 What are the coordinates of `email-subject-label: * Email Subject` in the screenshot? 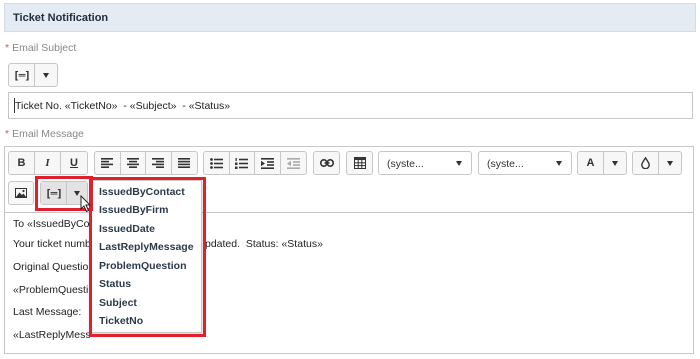 It's located at (40, 48).